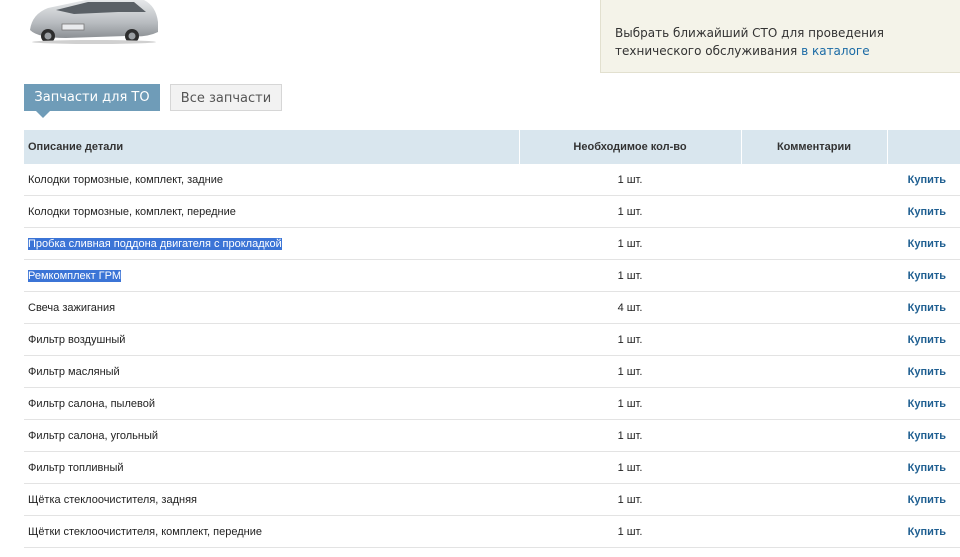 This screenshot has width=960, height=557. Describe the element at coordinates (271, 211) in the screenshot. I see `part-description-cell: Колодки тормозные, комплект, передние` at that location.